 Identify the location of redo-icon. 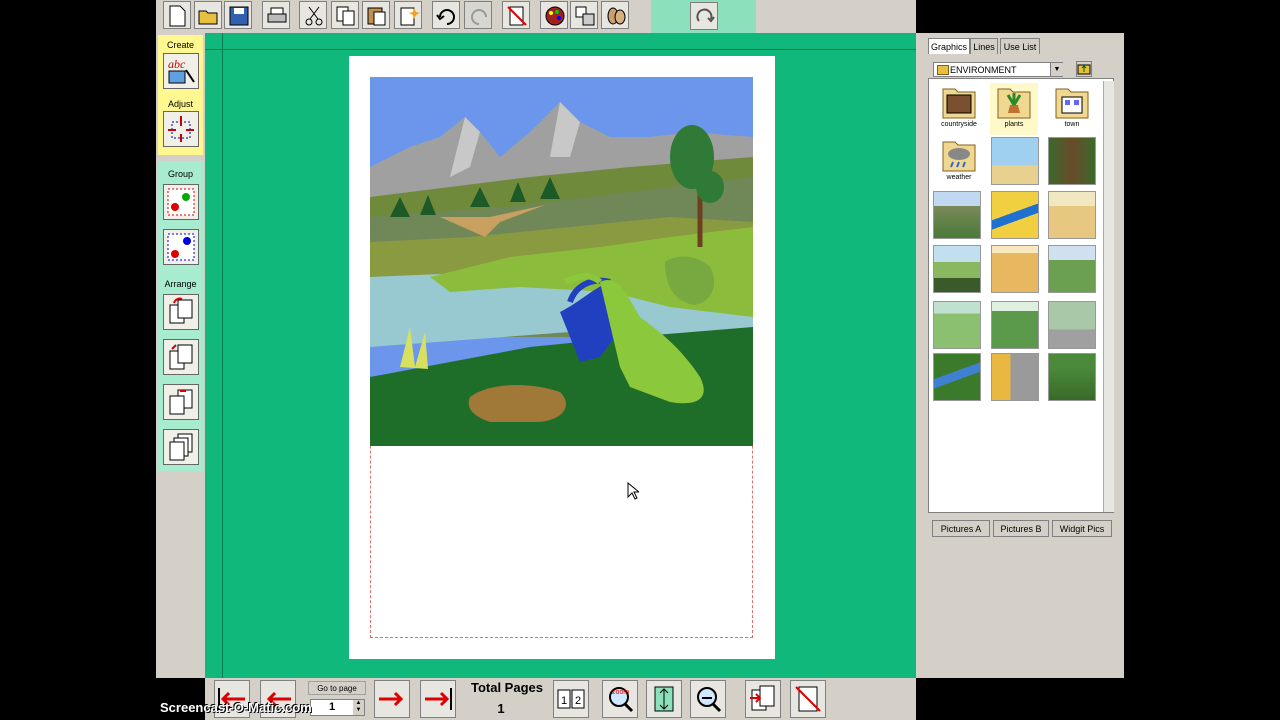
(479, 17).